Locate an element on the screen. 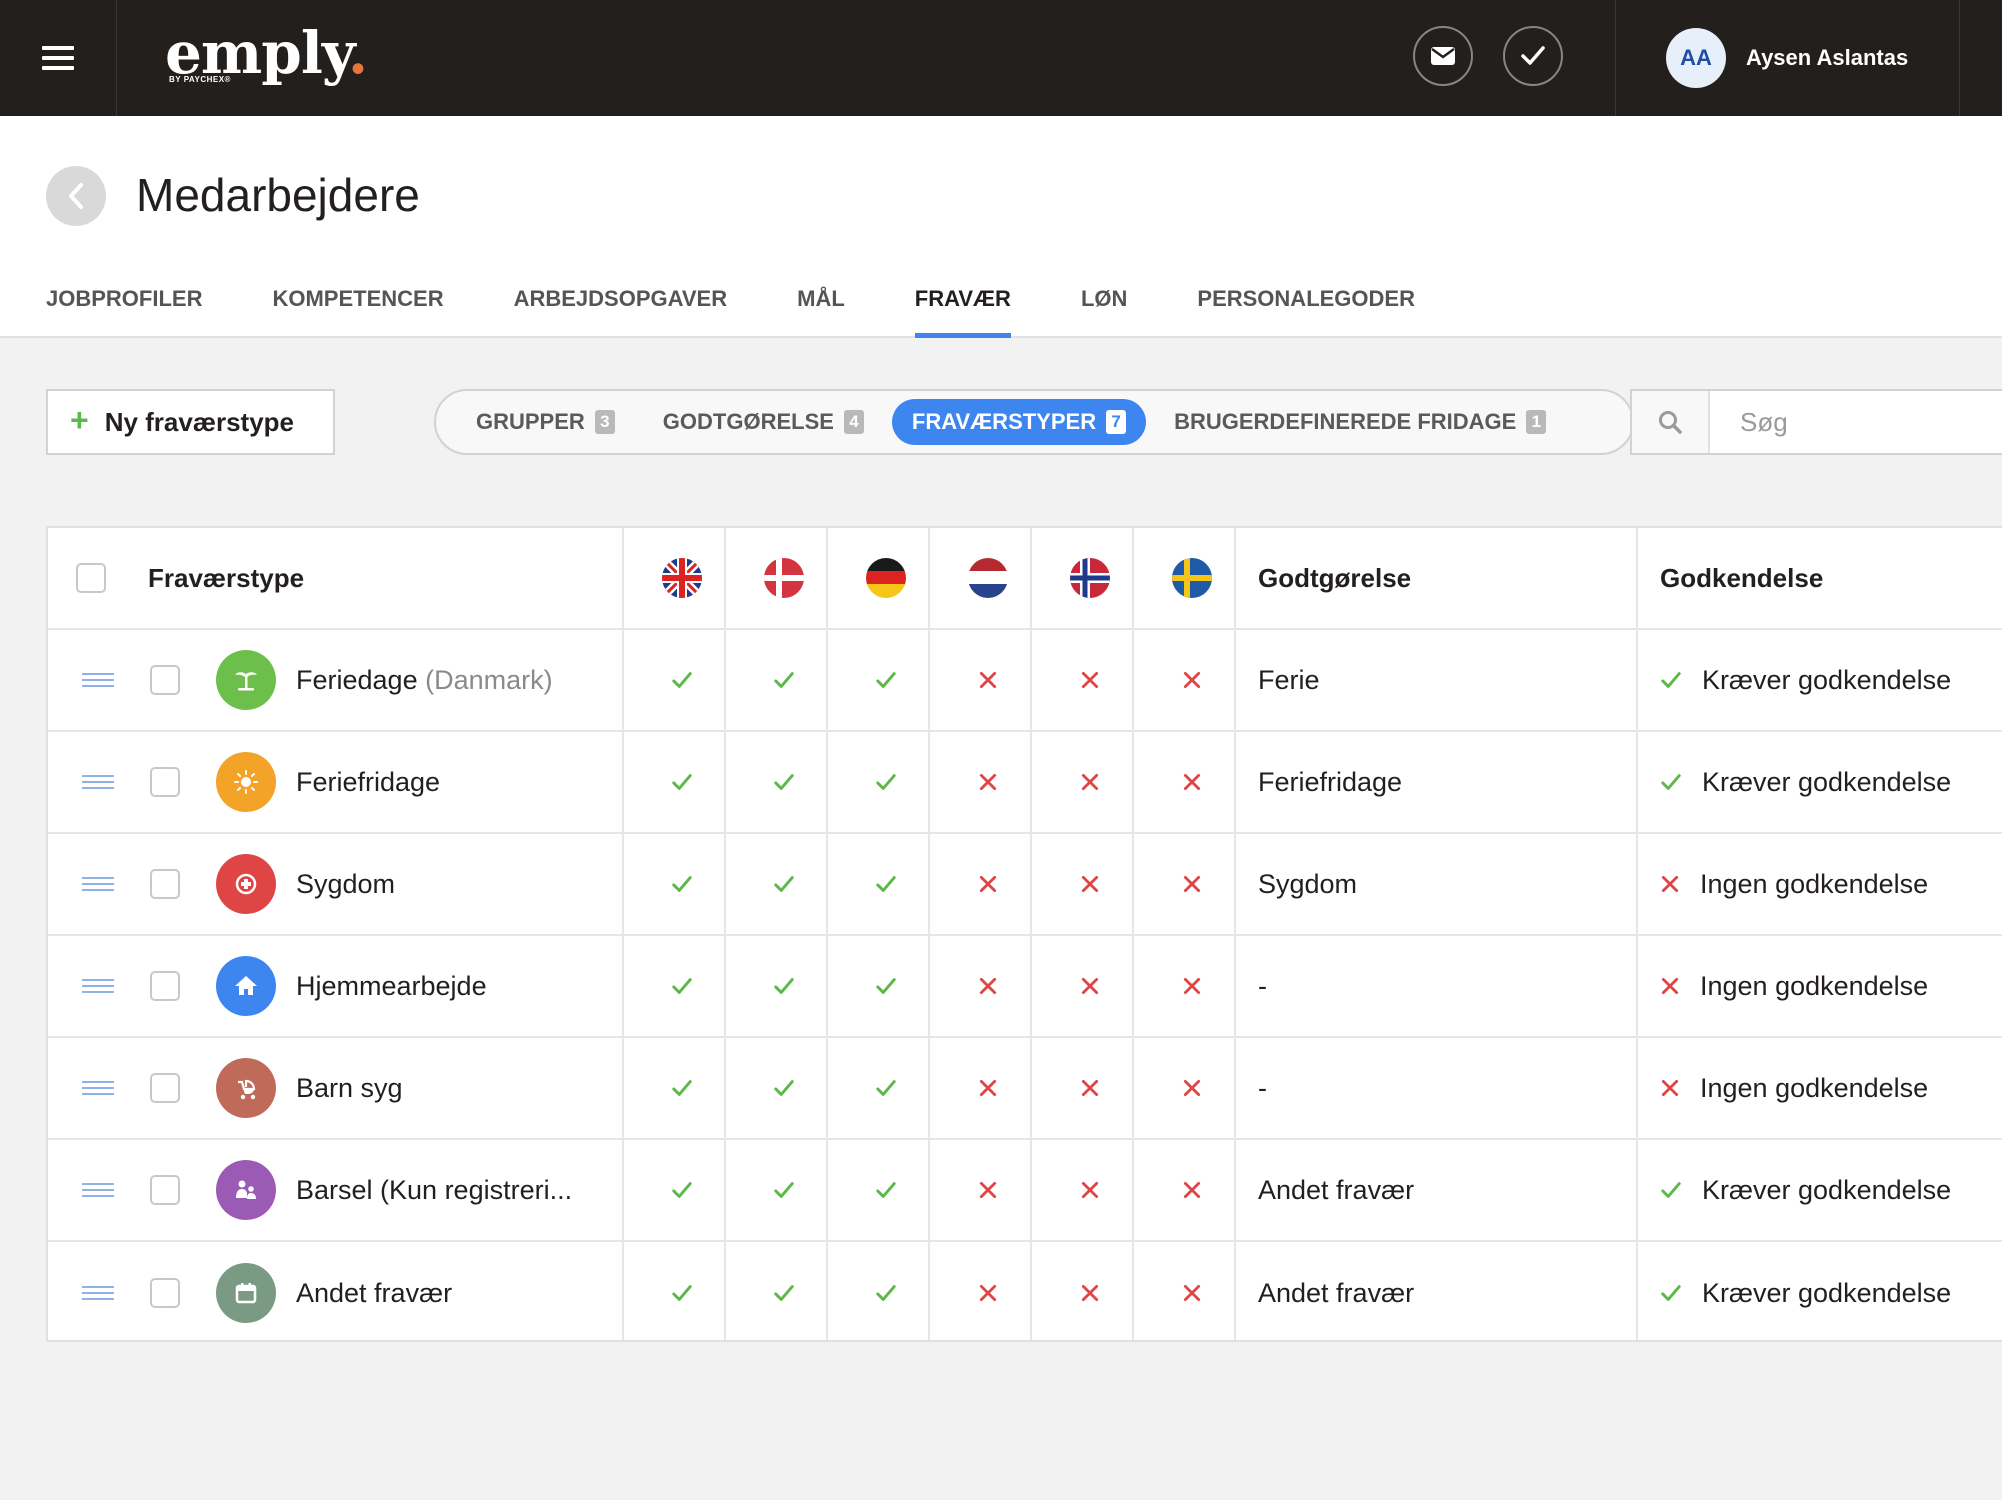 The width and height of the screenshot is (2002, 1500). compensation-cell: Andet fravær is located at coordinates (1336, 1190).